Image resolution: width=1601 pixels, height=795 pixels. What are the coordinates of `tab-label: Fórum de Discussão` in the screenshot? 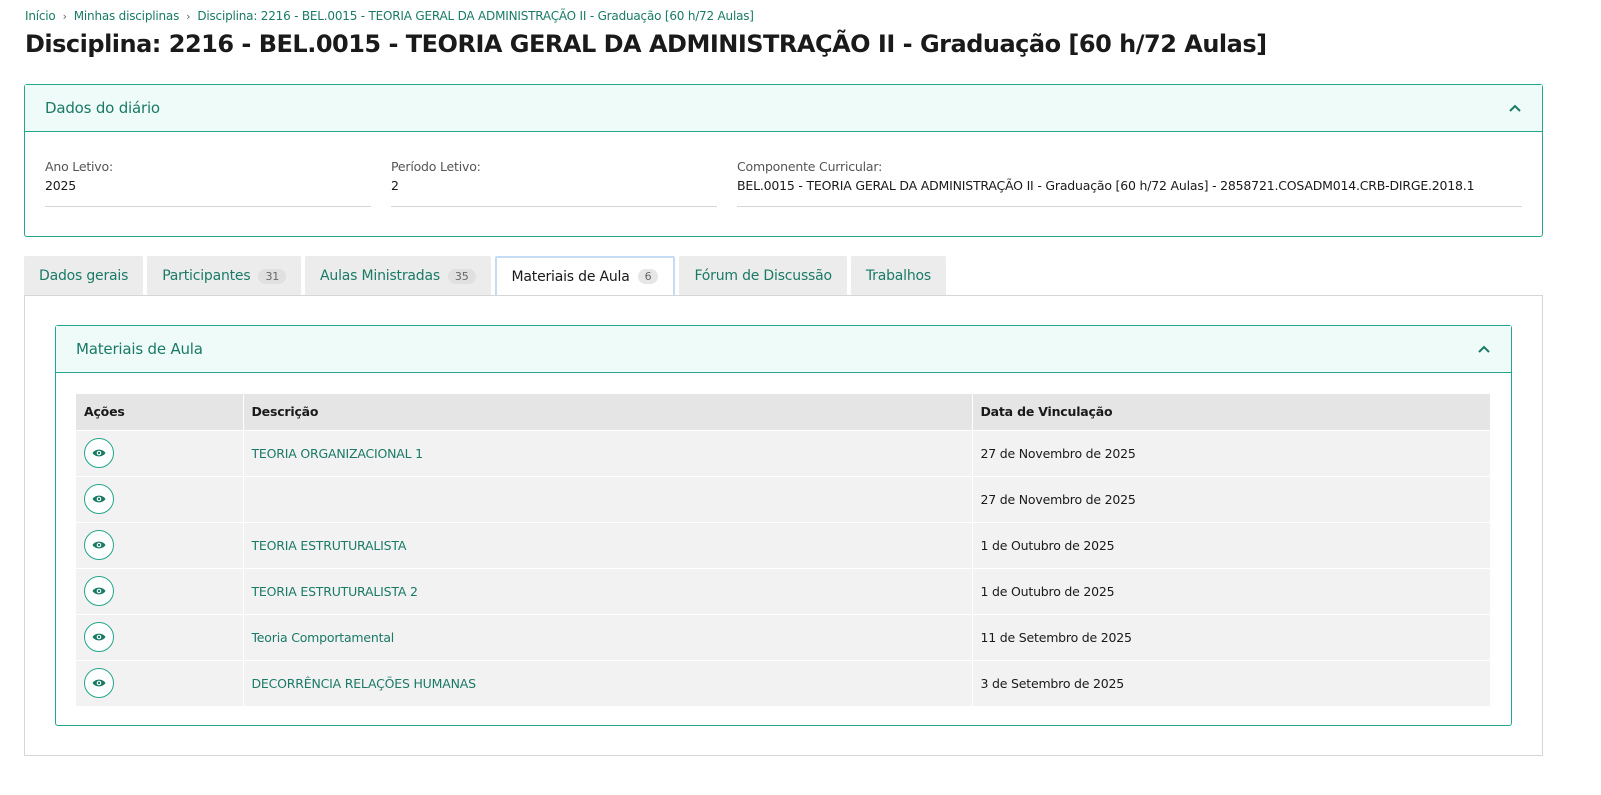 It's located at (763, 276).